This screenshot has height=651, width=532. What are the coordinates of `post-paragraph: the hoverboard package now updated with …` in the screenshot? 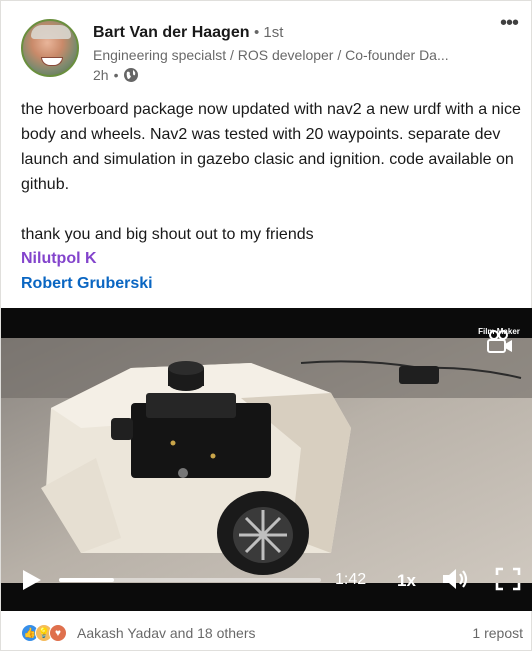 It's located at (271, 147).